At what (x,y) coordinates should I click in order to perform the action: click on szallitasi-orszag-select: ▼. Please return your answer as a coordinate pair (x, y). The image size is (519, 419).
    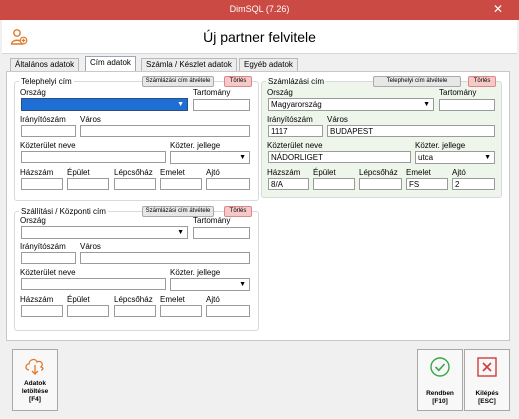
    Looking at the image, I should click on (104, 232).